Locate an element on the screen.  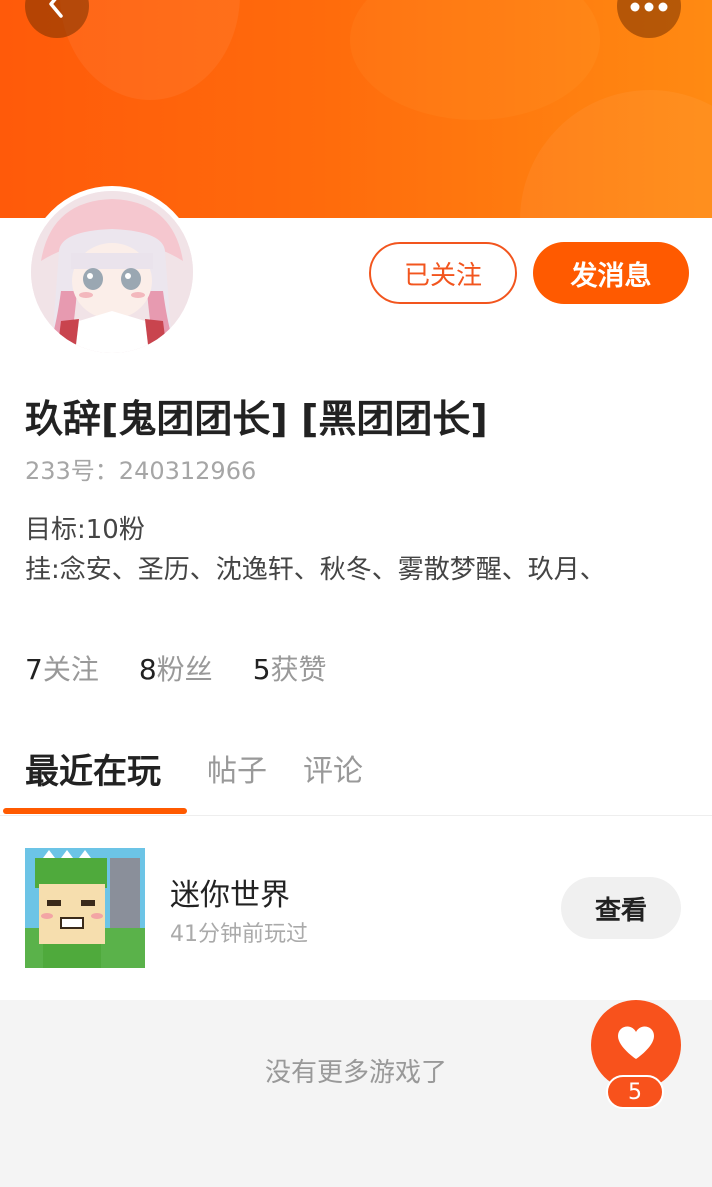
tab-bar: 最近在玩 帖子 评论 is located at coordinates (356, 778).